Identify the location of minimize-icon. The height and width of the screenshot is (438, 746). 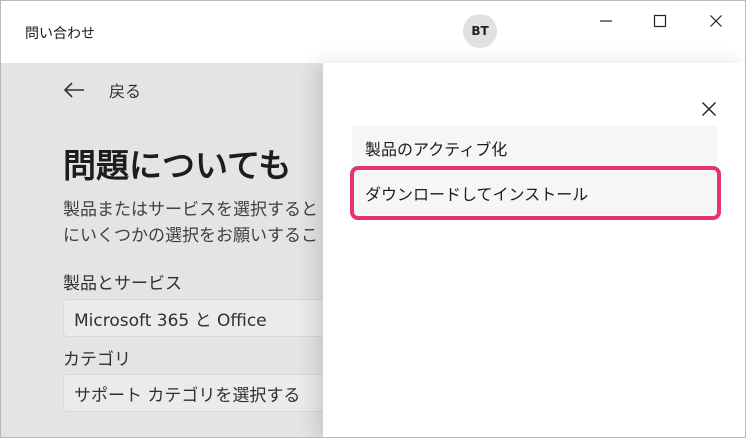
(606, 21).